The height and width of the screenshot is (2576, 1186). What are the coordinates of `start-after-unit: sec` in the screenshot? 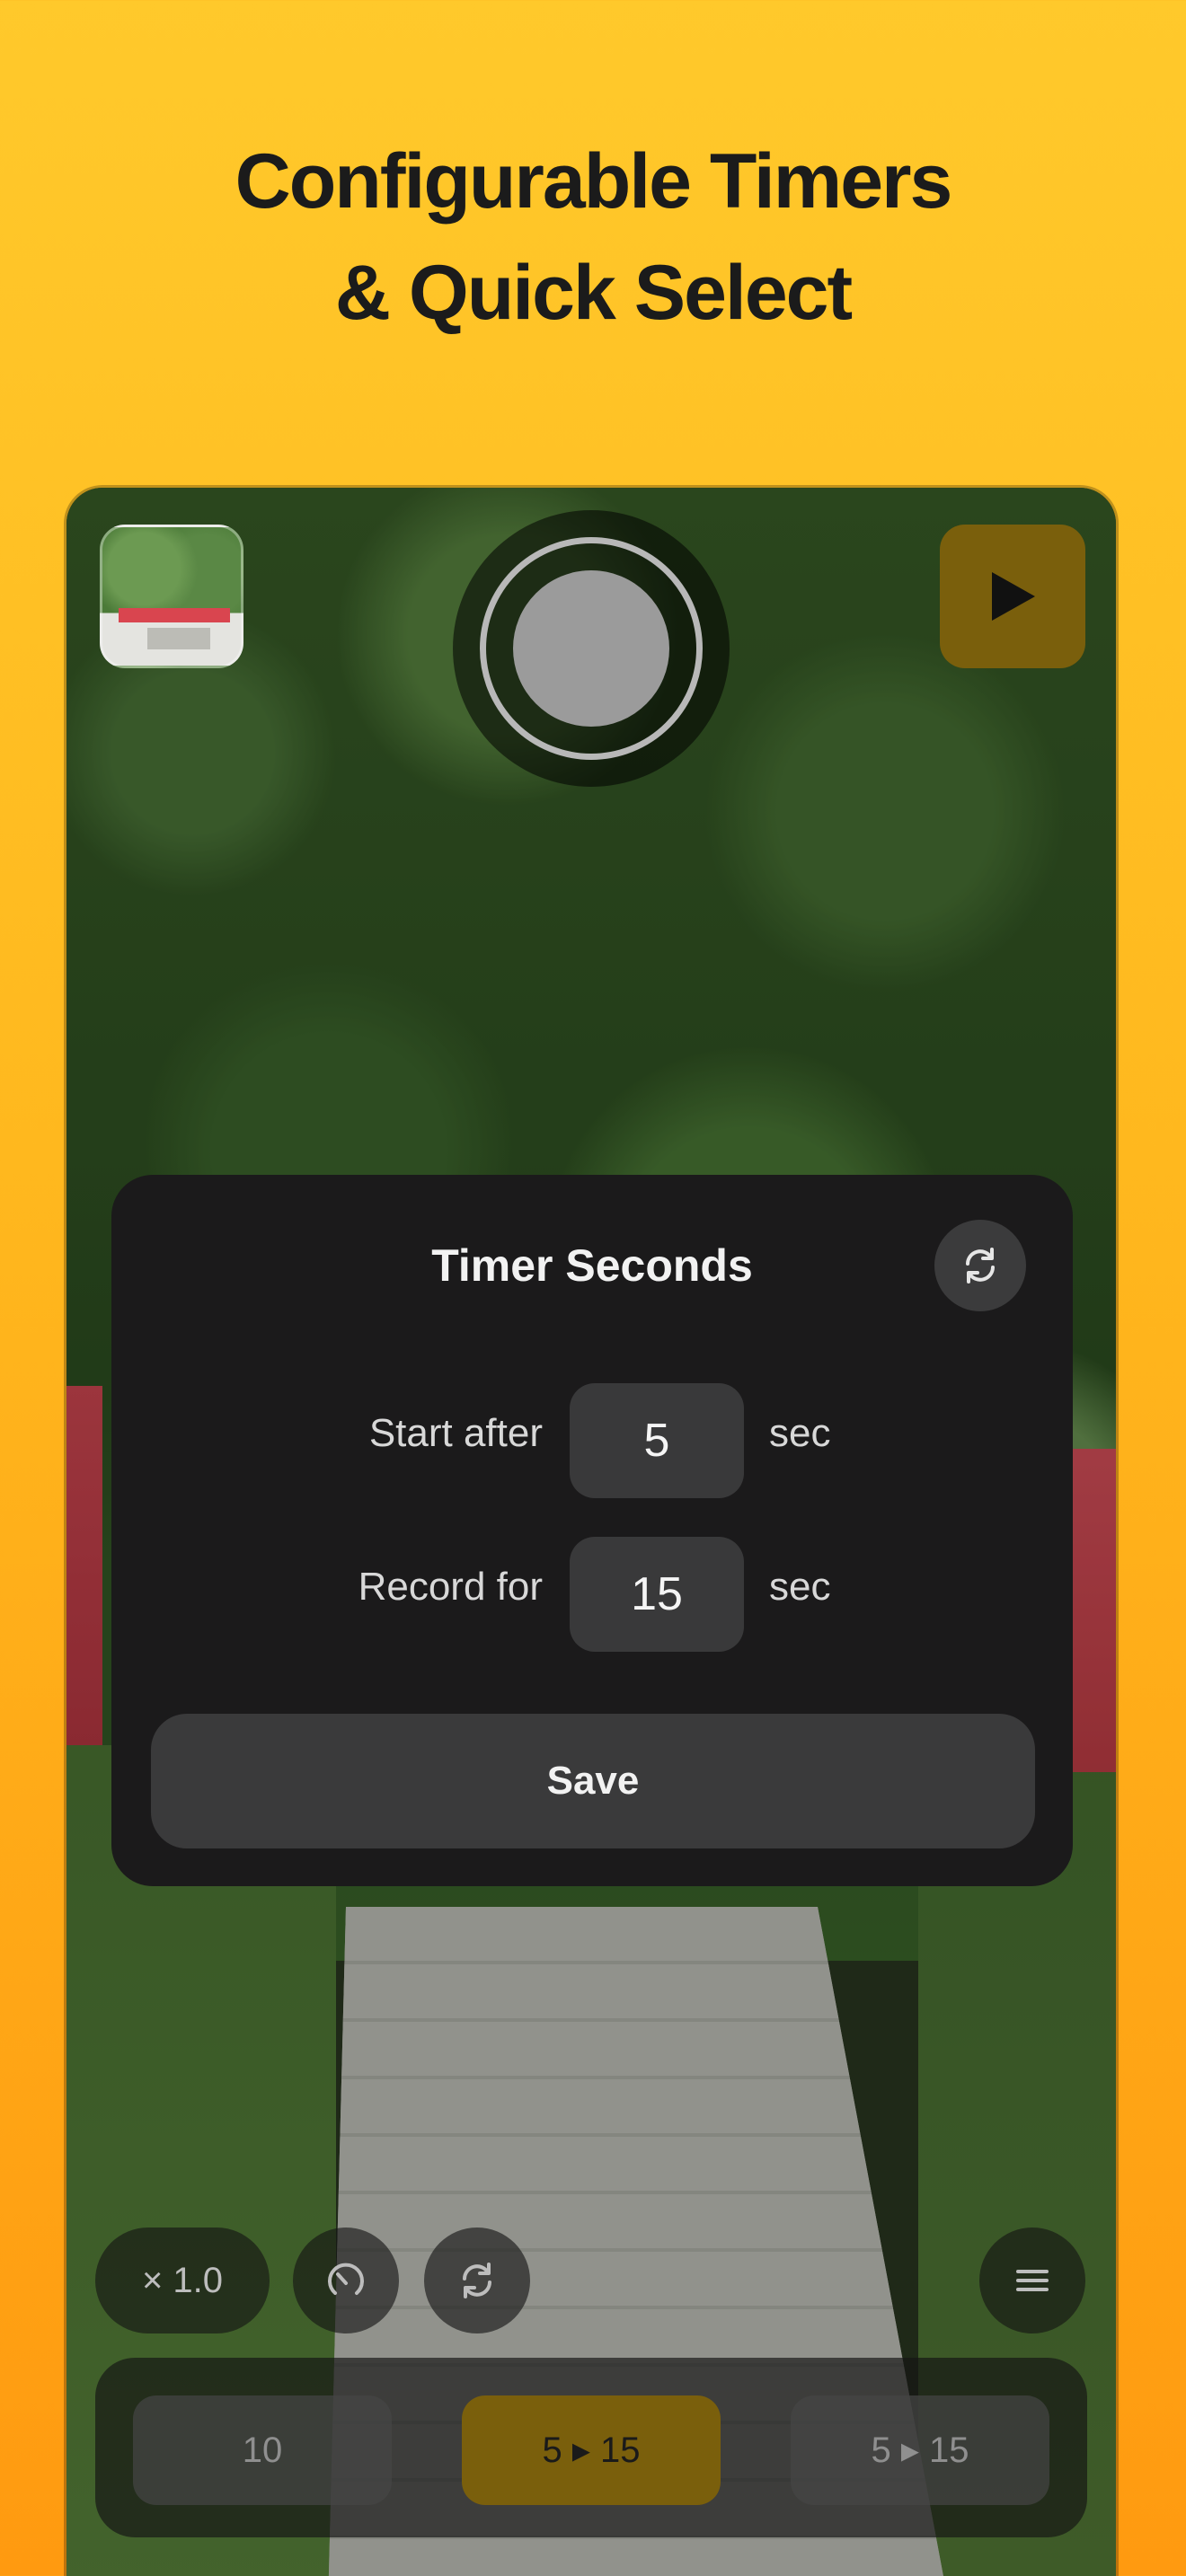 It's located at (800, 1433).